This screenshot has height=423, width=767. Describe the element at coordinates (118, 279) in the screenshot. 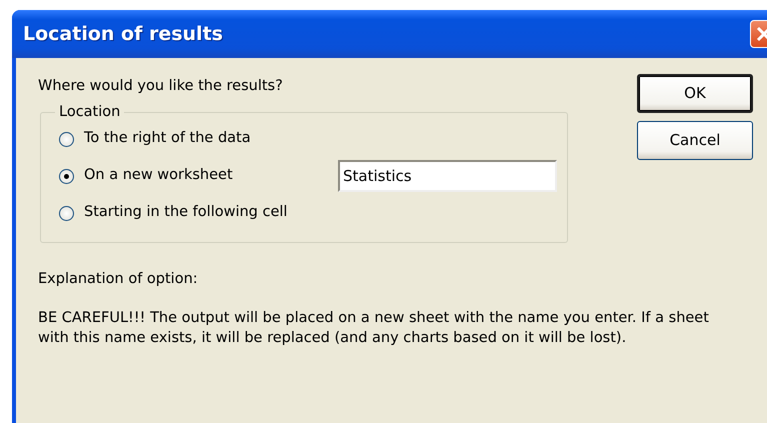

I see `explanation-label: Explanation of option:` at that location.